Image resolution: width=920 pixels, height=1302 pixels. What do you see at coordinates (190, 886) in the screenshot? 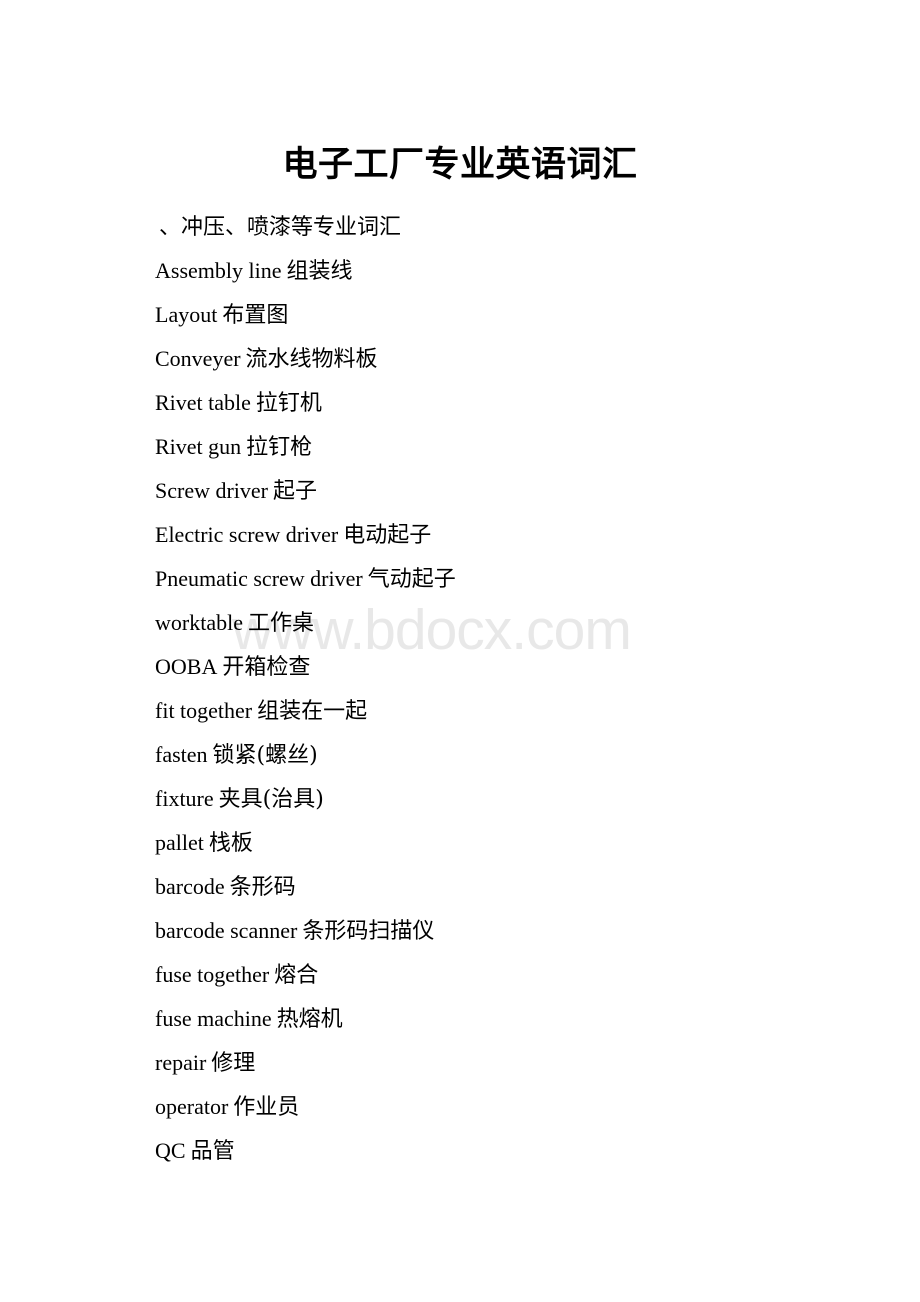
I see `entry-term: barcode` at bounding box center [190, 886].